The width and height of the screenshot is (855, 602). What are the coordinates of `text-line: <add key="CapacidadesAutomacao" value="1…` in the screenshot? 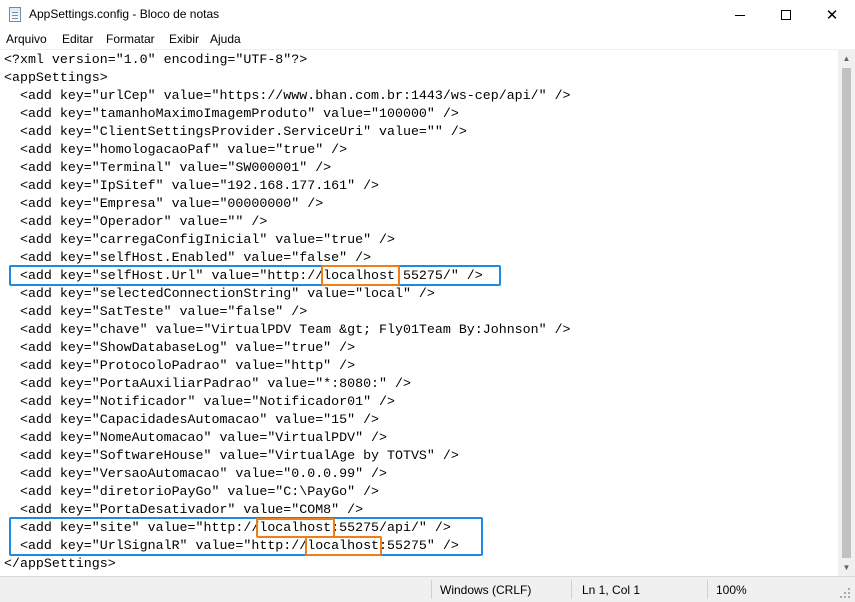 It's located at (287, 420).